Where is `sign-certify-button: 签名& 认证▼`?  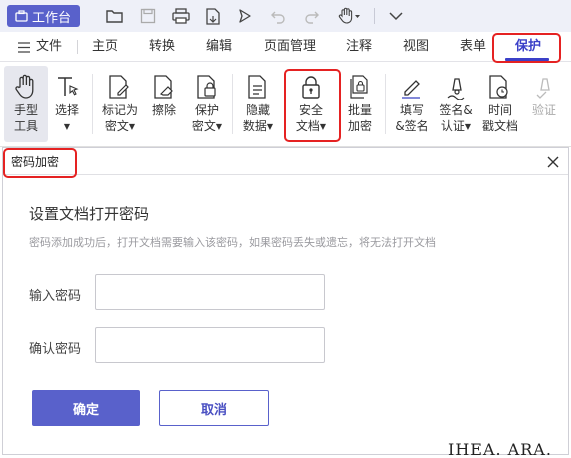 sign-certify-button: 签名& 认证▼ is located at coordinates (456, 104).